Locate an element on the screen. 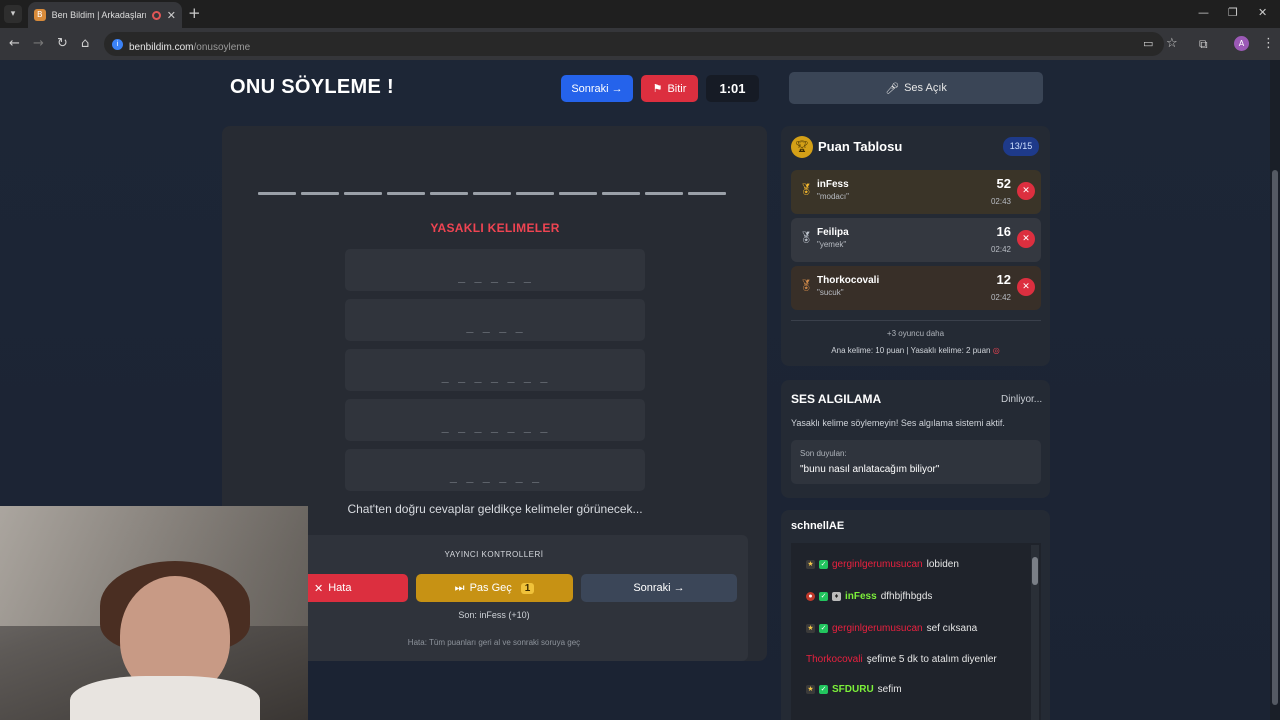 This screenshot has height=720, width=1280. next-button-top: Sonraki → is located at coordinates (597, 88).